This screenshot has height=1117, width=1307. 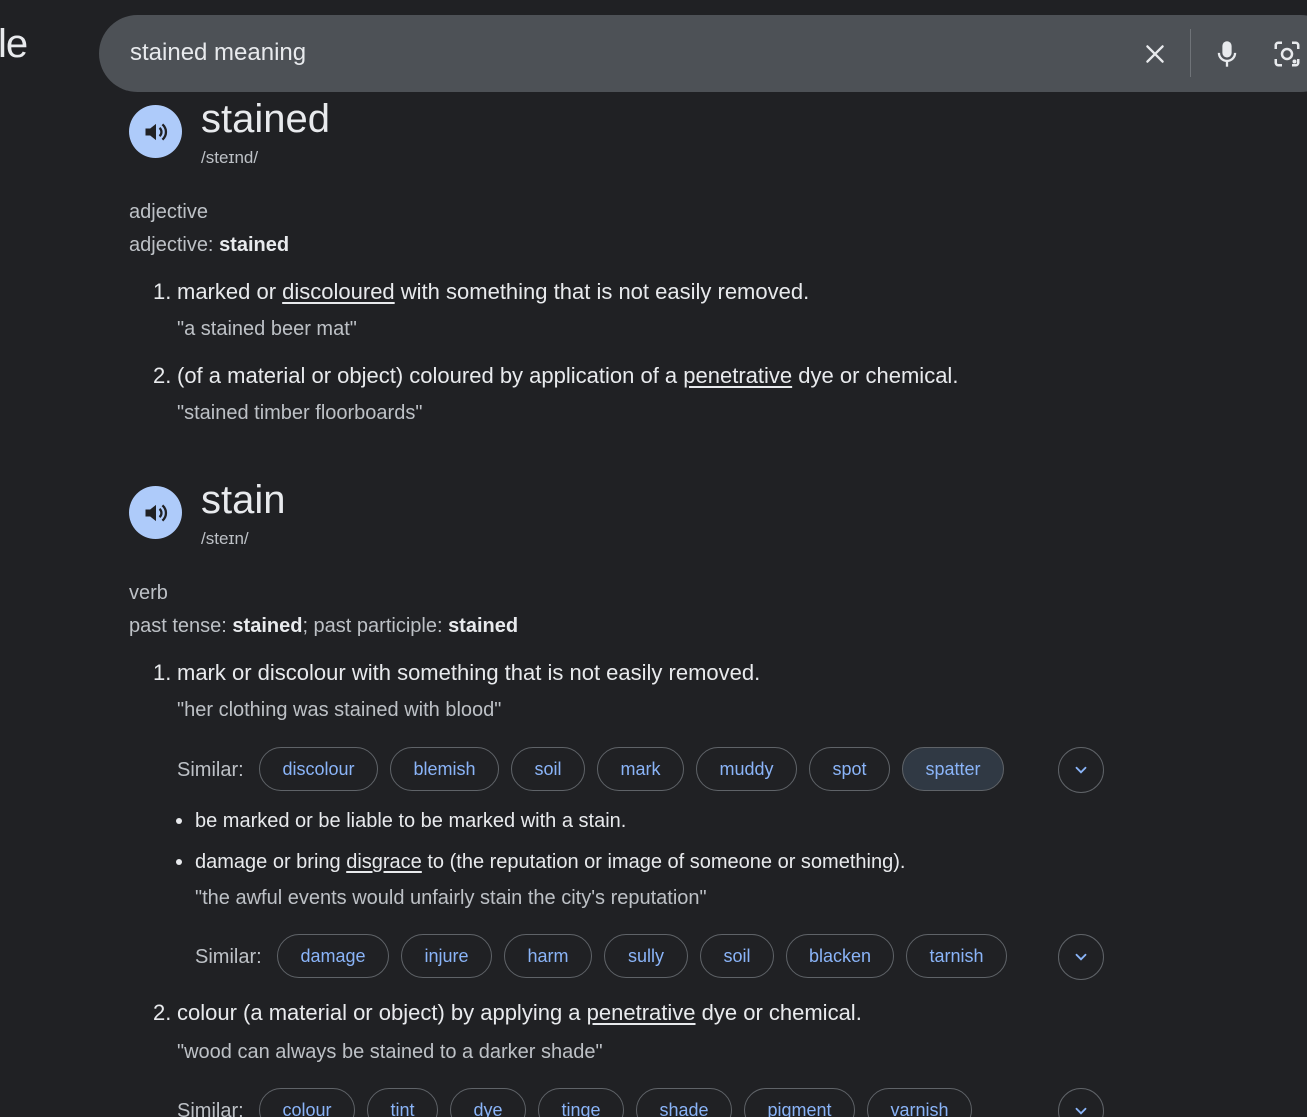 What do you see at coordinates (446, 956) in the screenshot?
I see `similar-chip: injure` at bounding box center [446, 956].